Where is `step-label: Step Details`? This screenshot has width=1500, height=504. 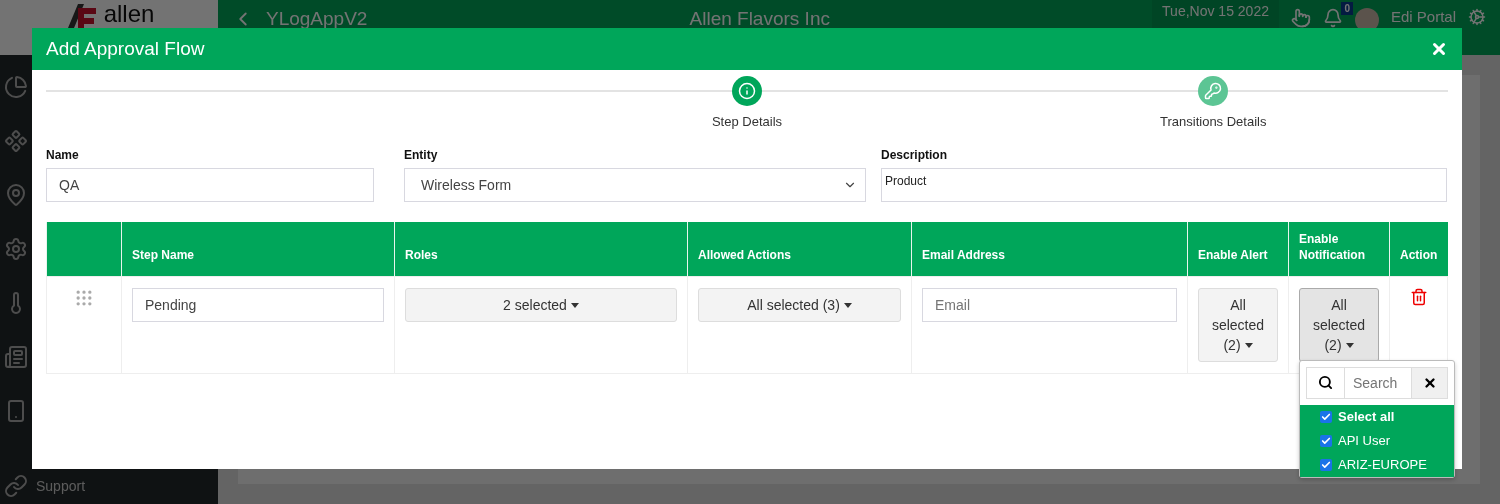
step-label: Step Details is located at coordinates (747, 121).